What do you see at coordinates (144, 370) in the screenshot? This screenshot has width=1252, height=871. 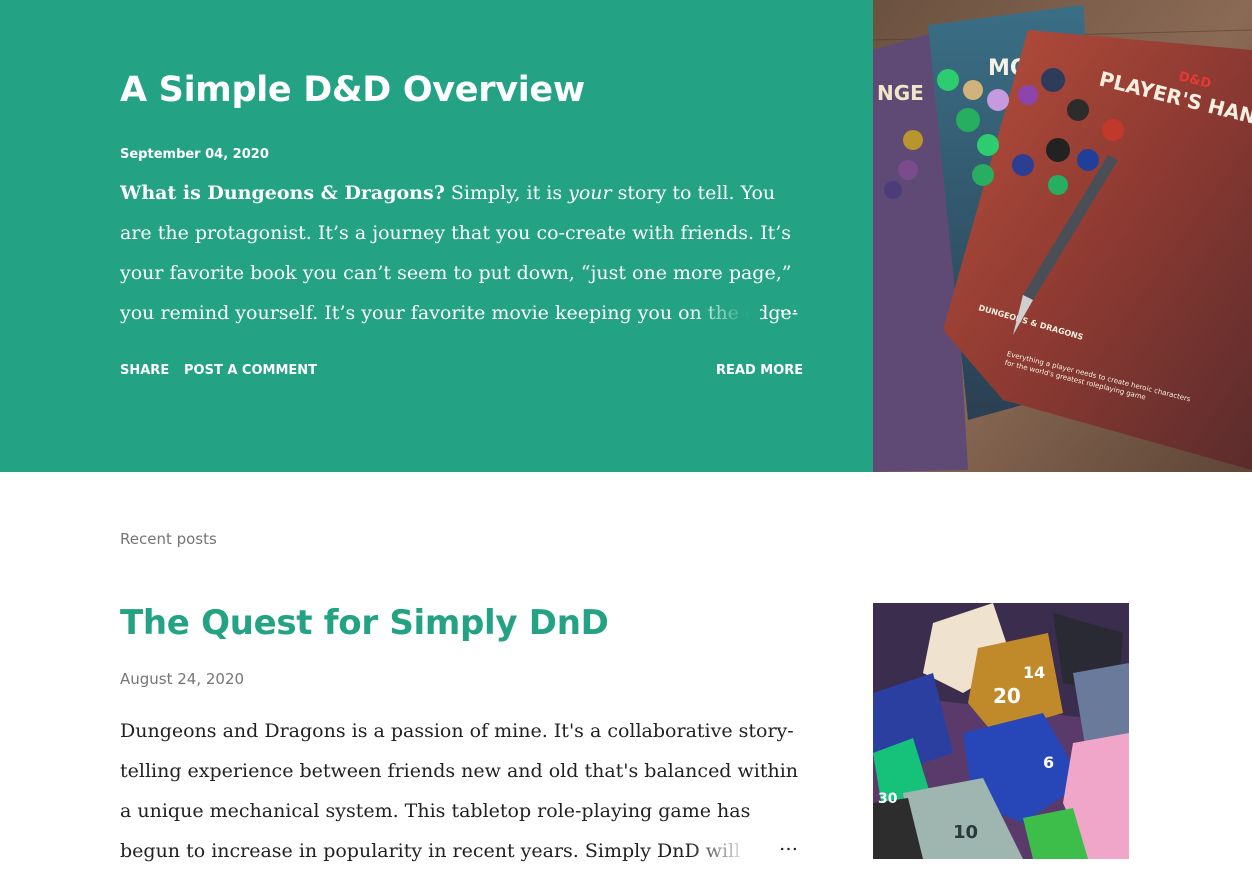 I see `share-button: SHARE` at bounding box center [144, 370].